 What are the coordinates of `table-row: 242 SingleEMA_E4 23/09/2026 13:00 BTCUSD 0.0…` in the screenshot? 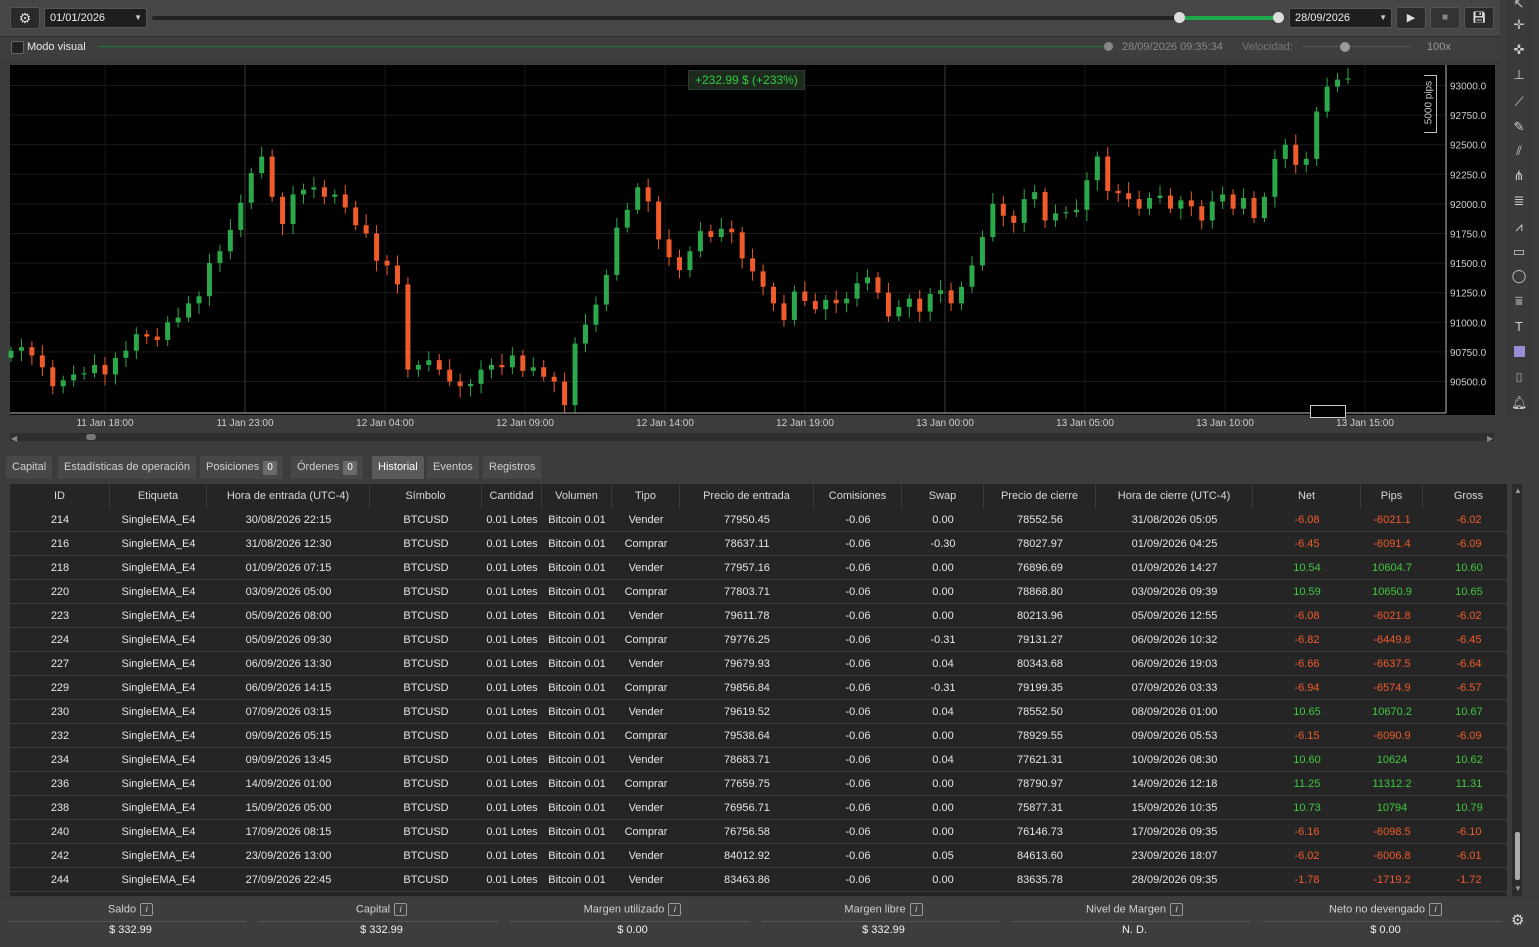 It's located at (758, 856).